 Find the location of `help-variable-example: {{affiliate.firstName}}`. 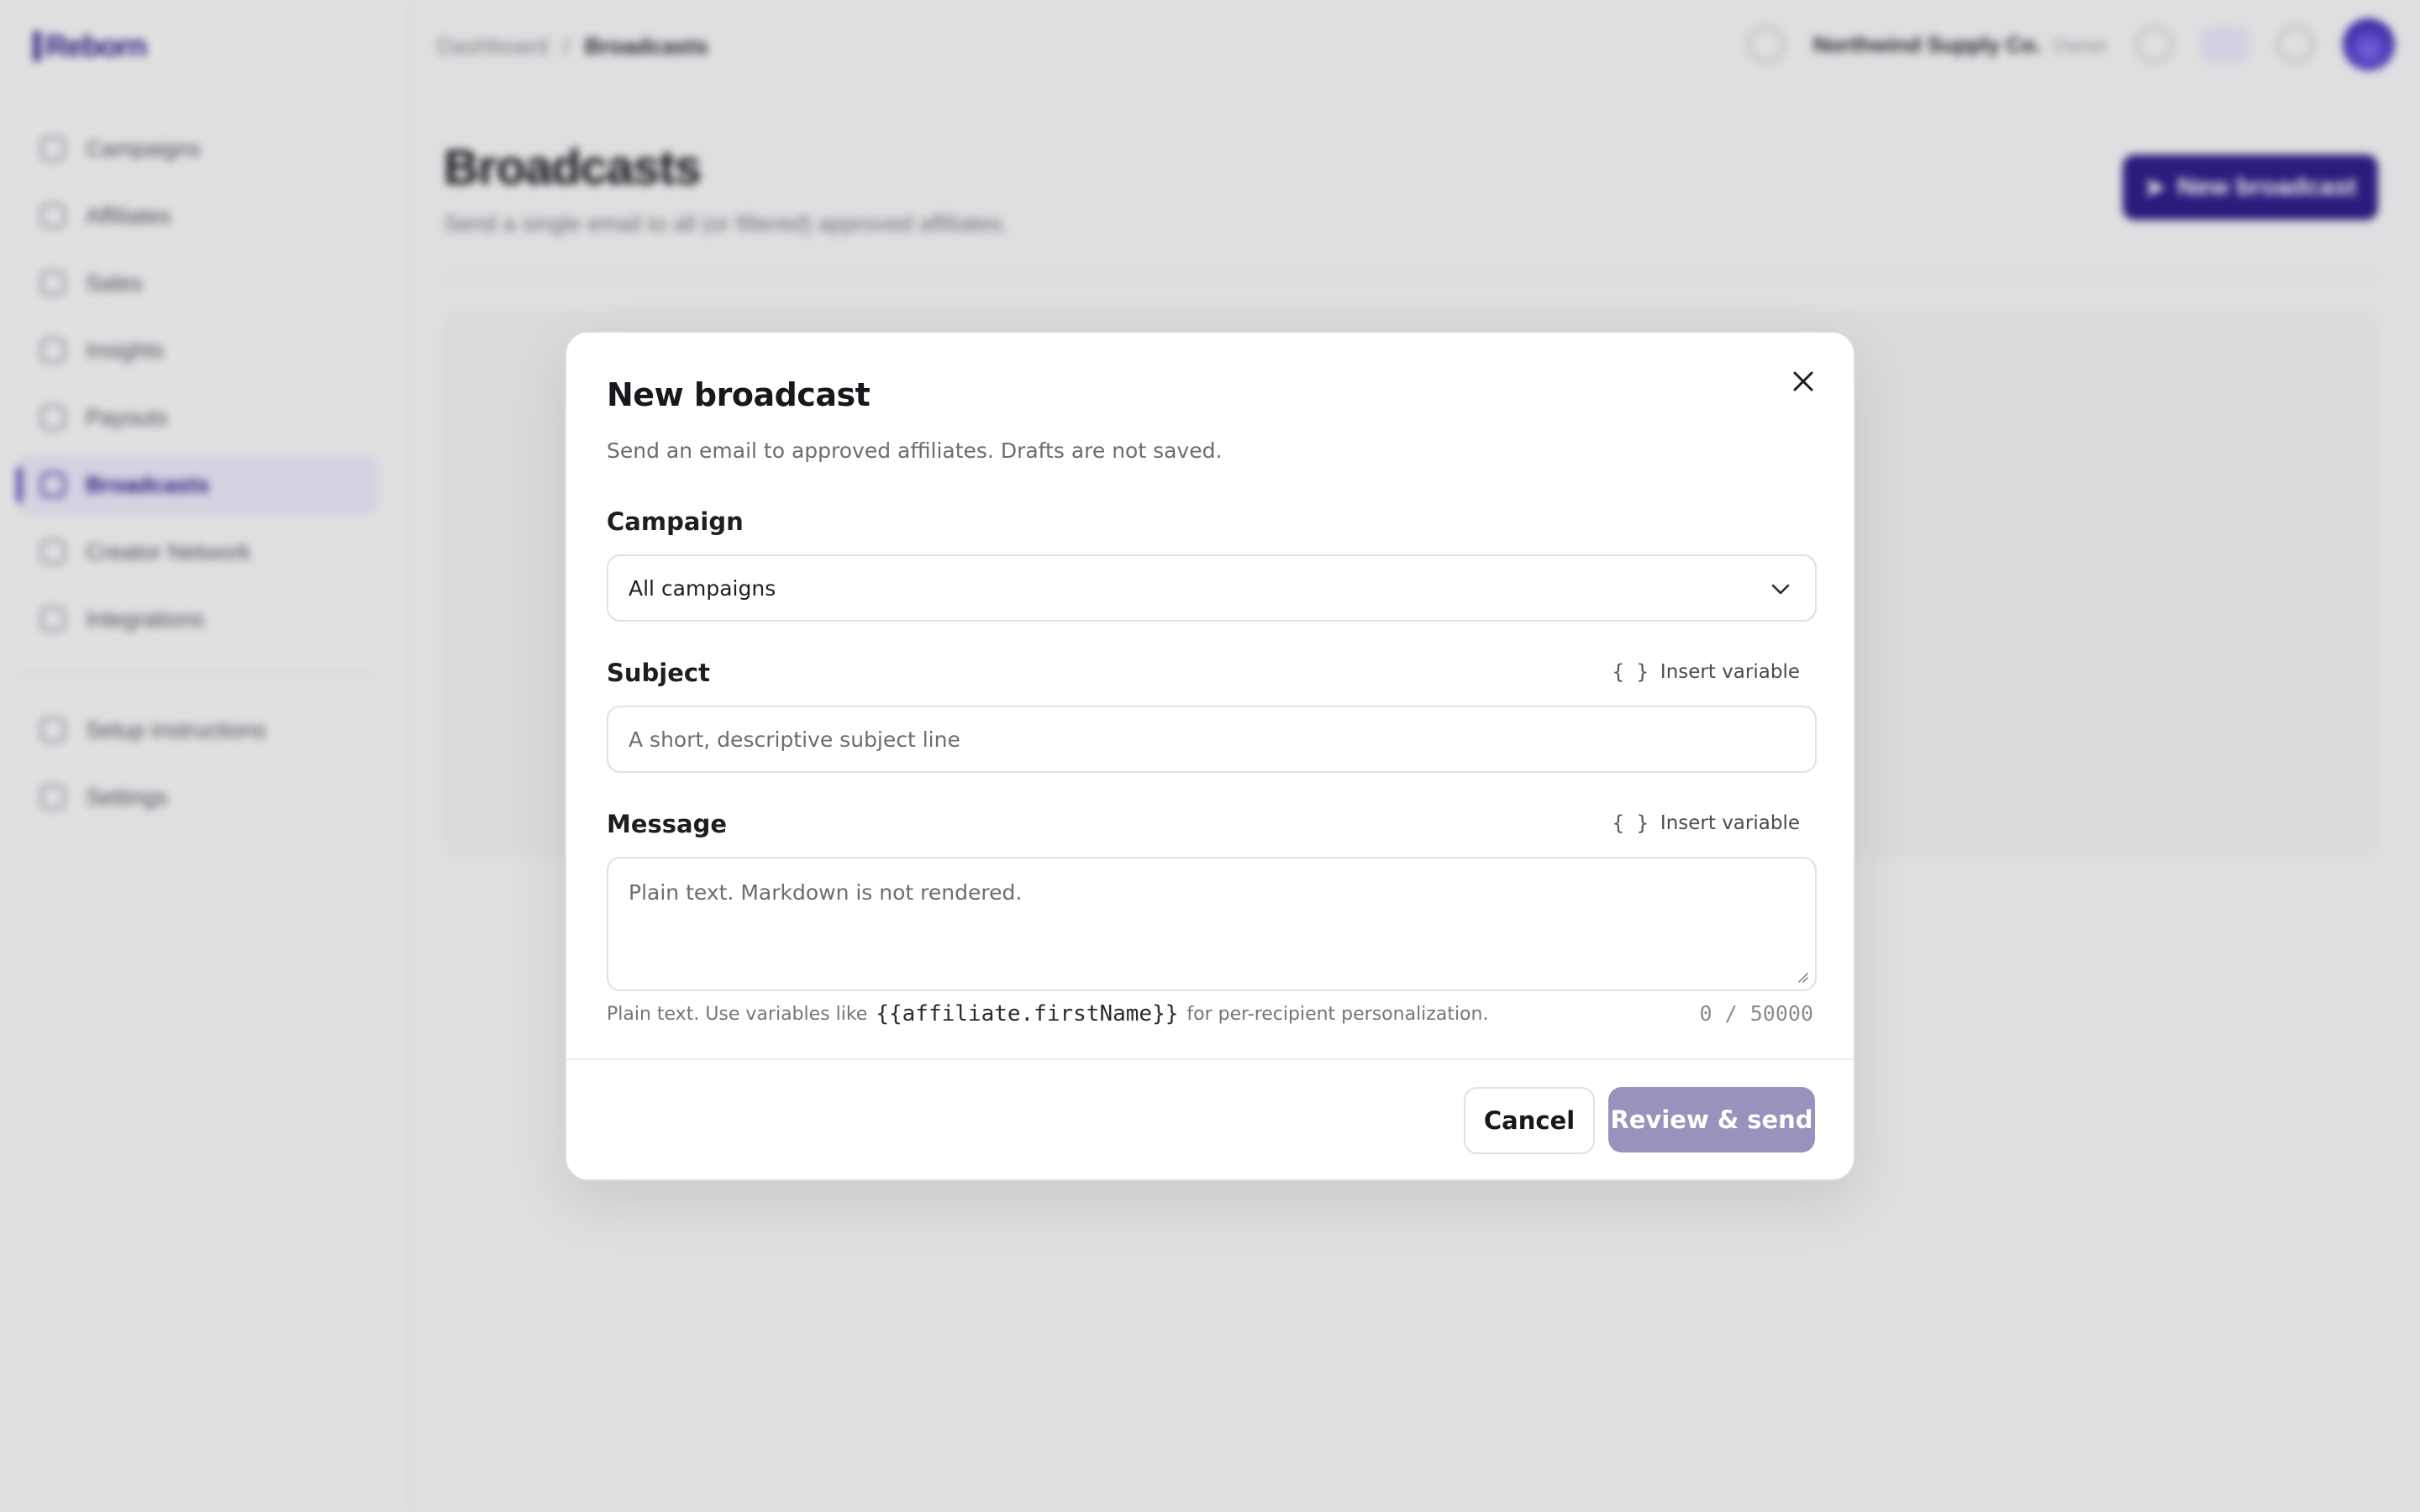

help-variable-example: {{affiliate.firstName}} is located at coordinates (1027, 1013).